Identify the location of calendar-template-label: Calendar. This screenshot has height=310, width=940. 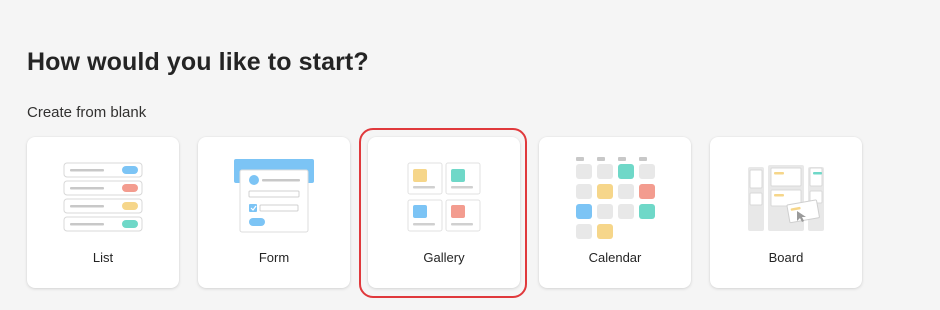
(615, 257).